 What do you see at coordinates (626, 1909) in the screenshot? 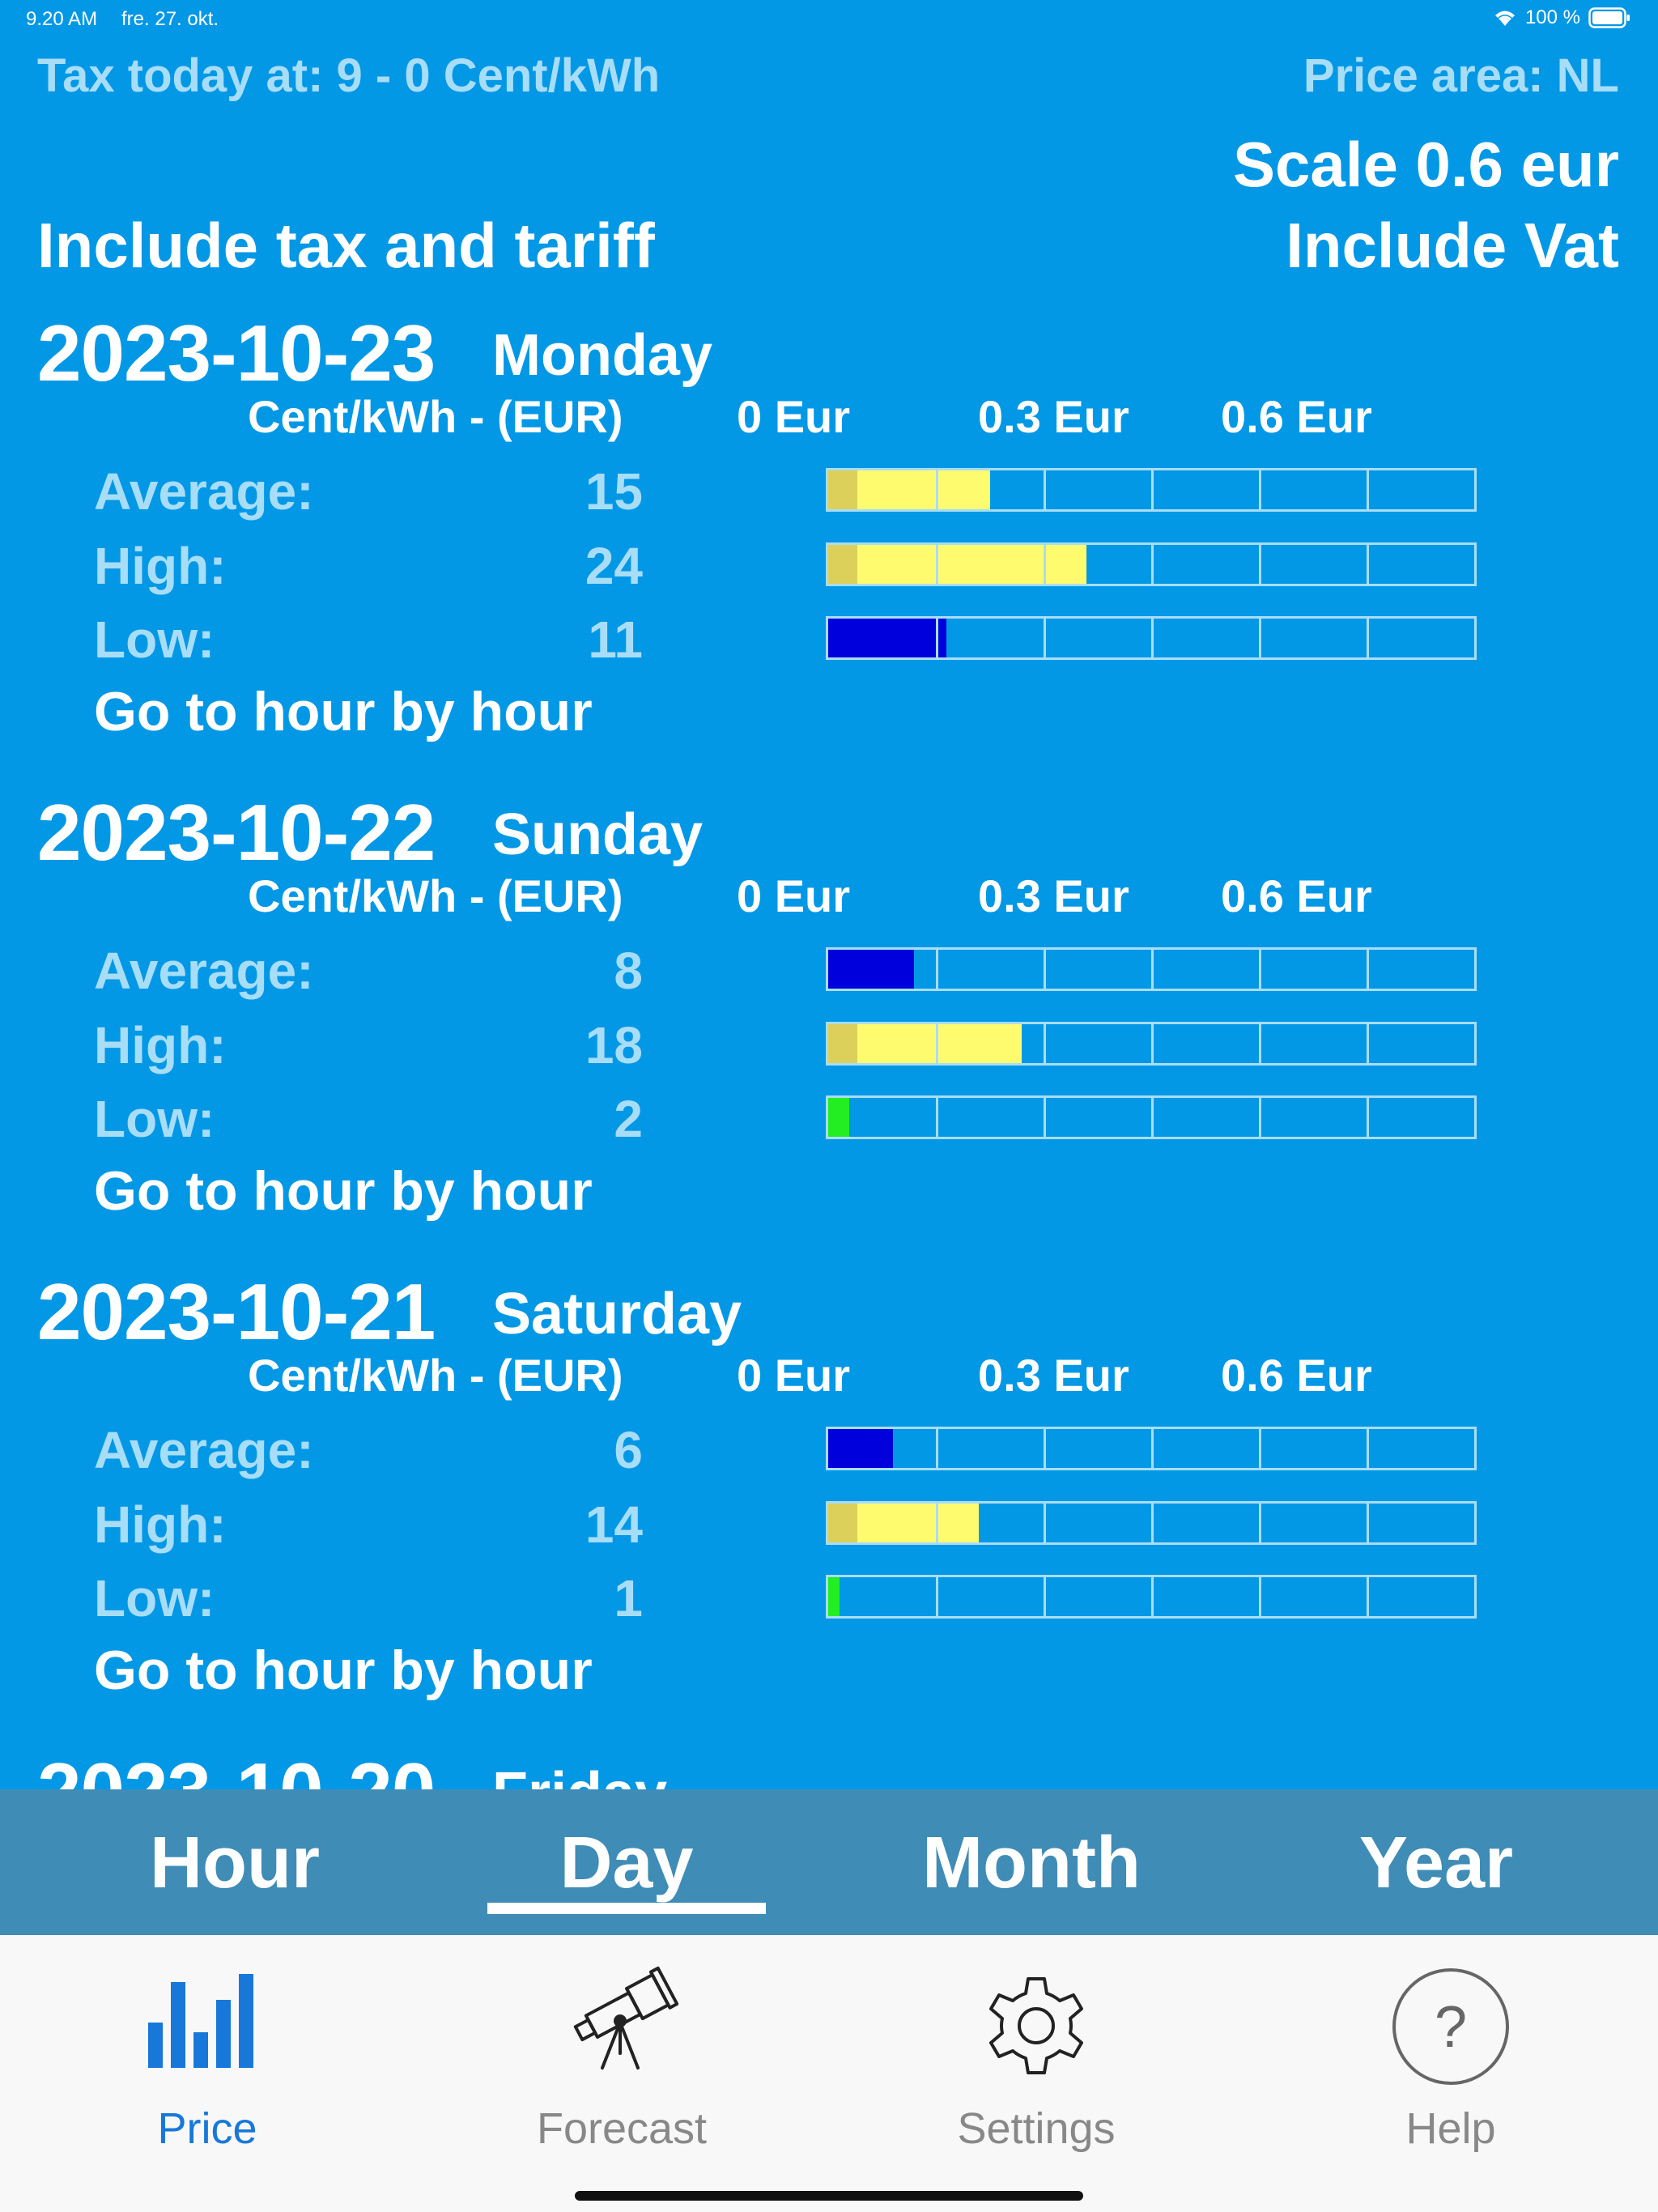
I see `segment-selected-indicator` at bounding box center [626, 1909].